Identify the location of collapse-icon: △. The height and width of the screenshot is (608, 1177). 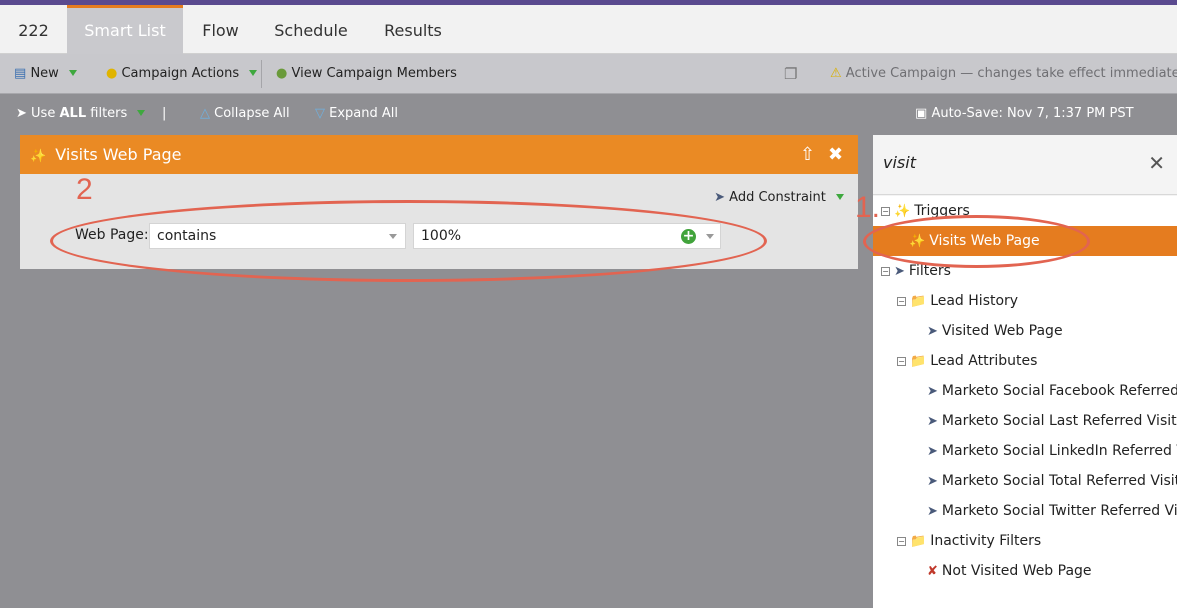
(205, 113).